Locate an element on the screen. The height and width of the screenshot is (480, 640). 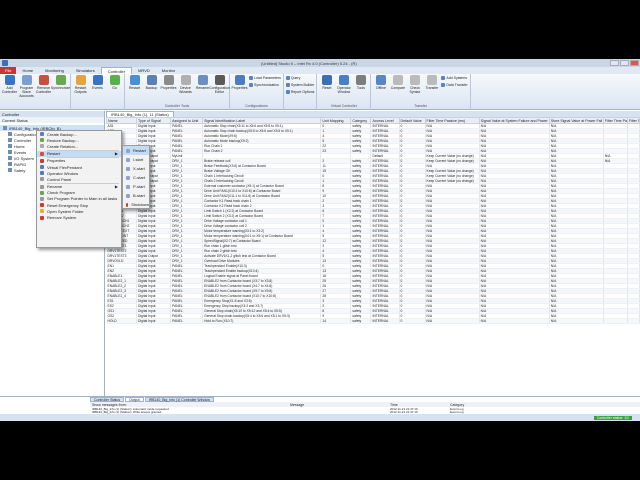
configuration-editor-button: Configuration Editor is located at coordinates (219, 84).